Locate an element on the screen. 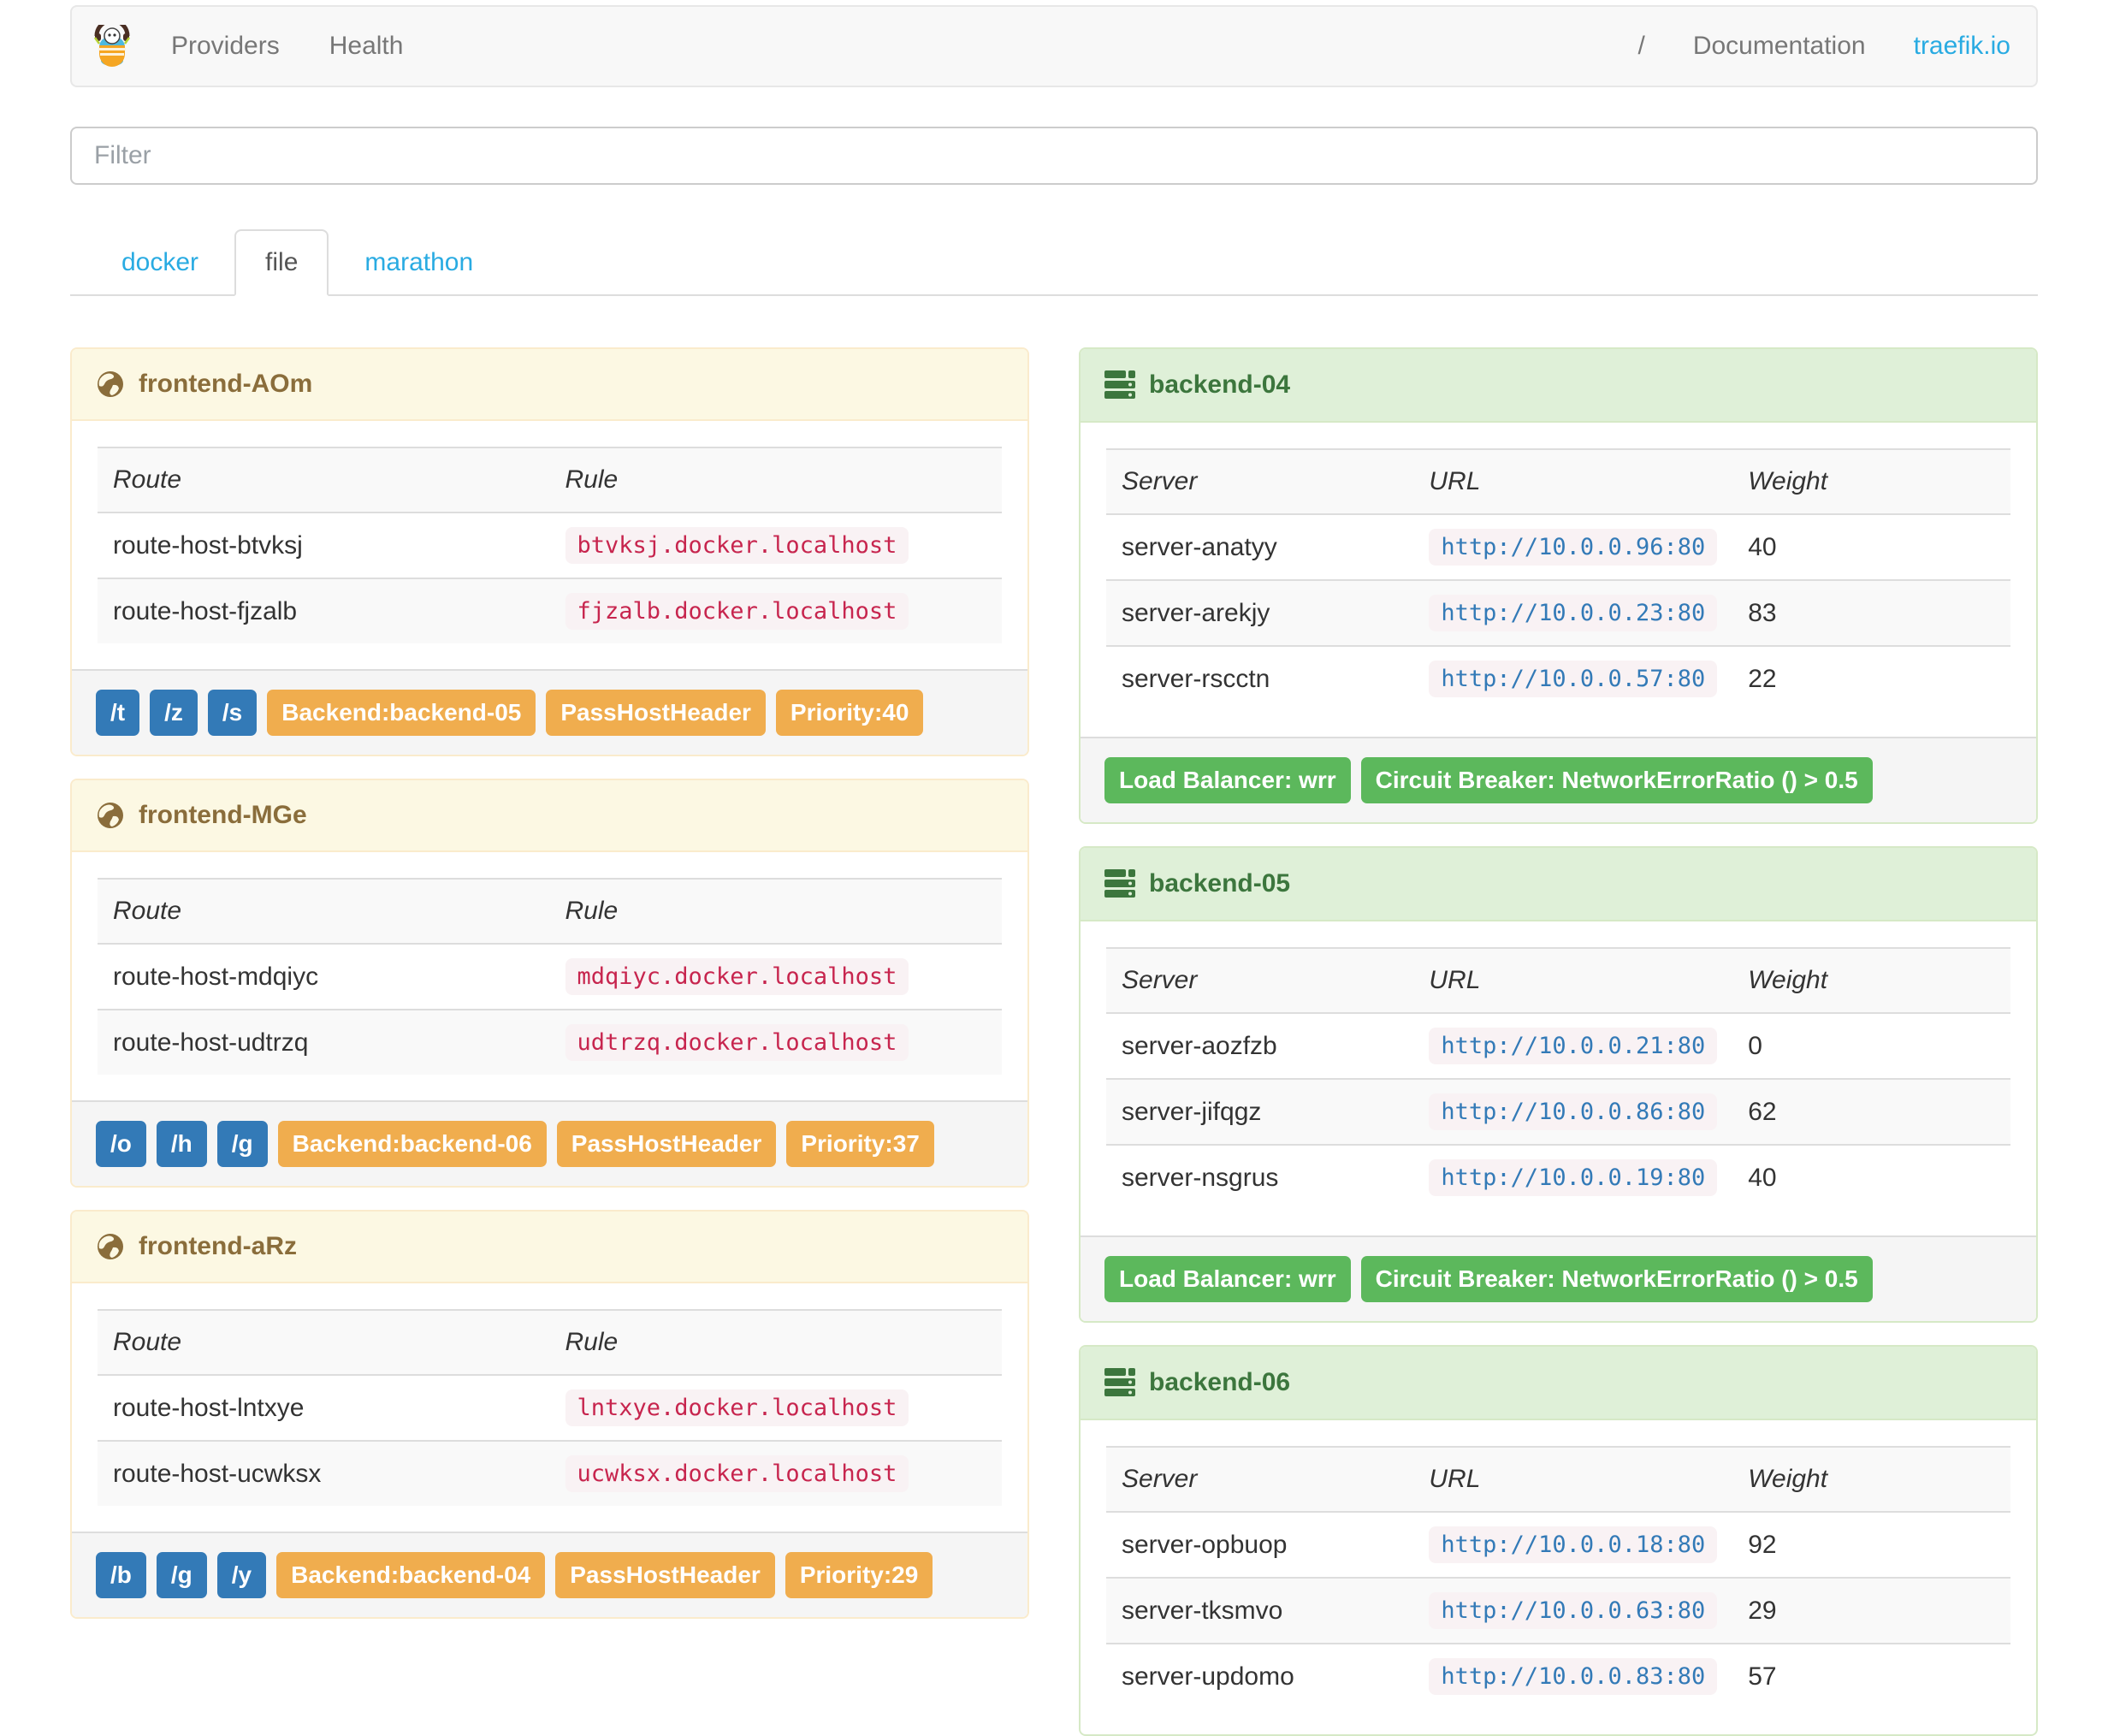 The image size is (2108, 1736). nav-link-path: / is located at coordinates (1641, 47).